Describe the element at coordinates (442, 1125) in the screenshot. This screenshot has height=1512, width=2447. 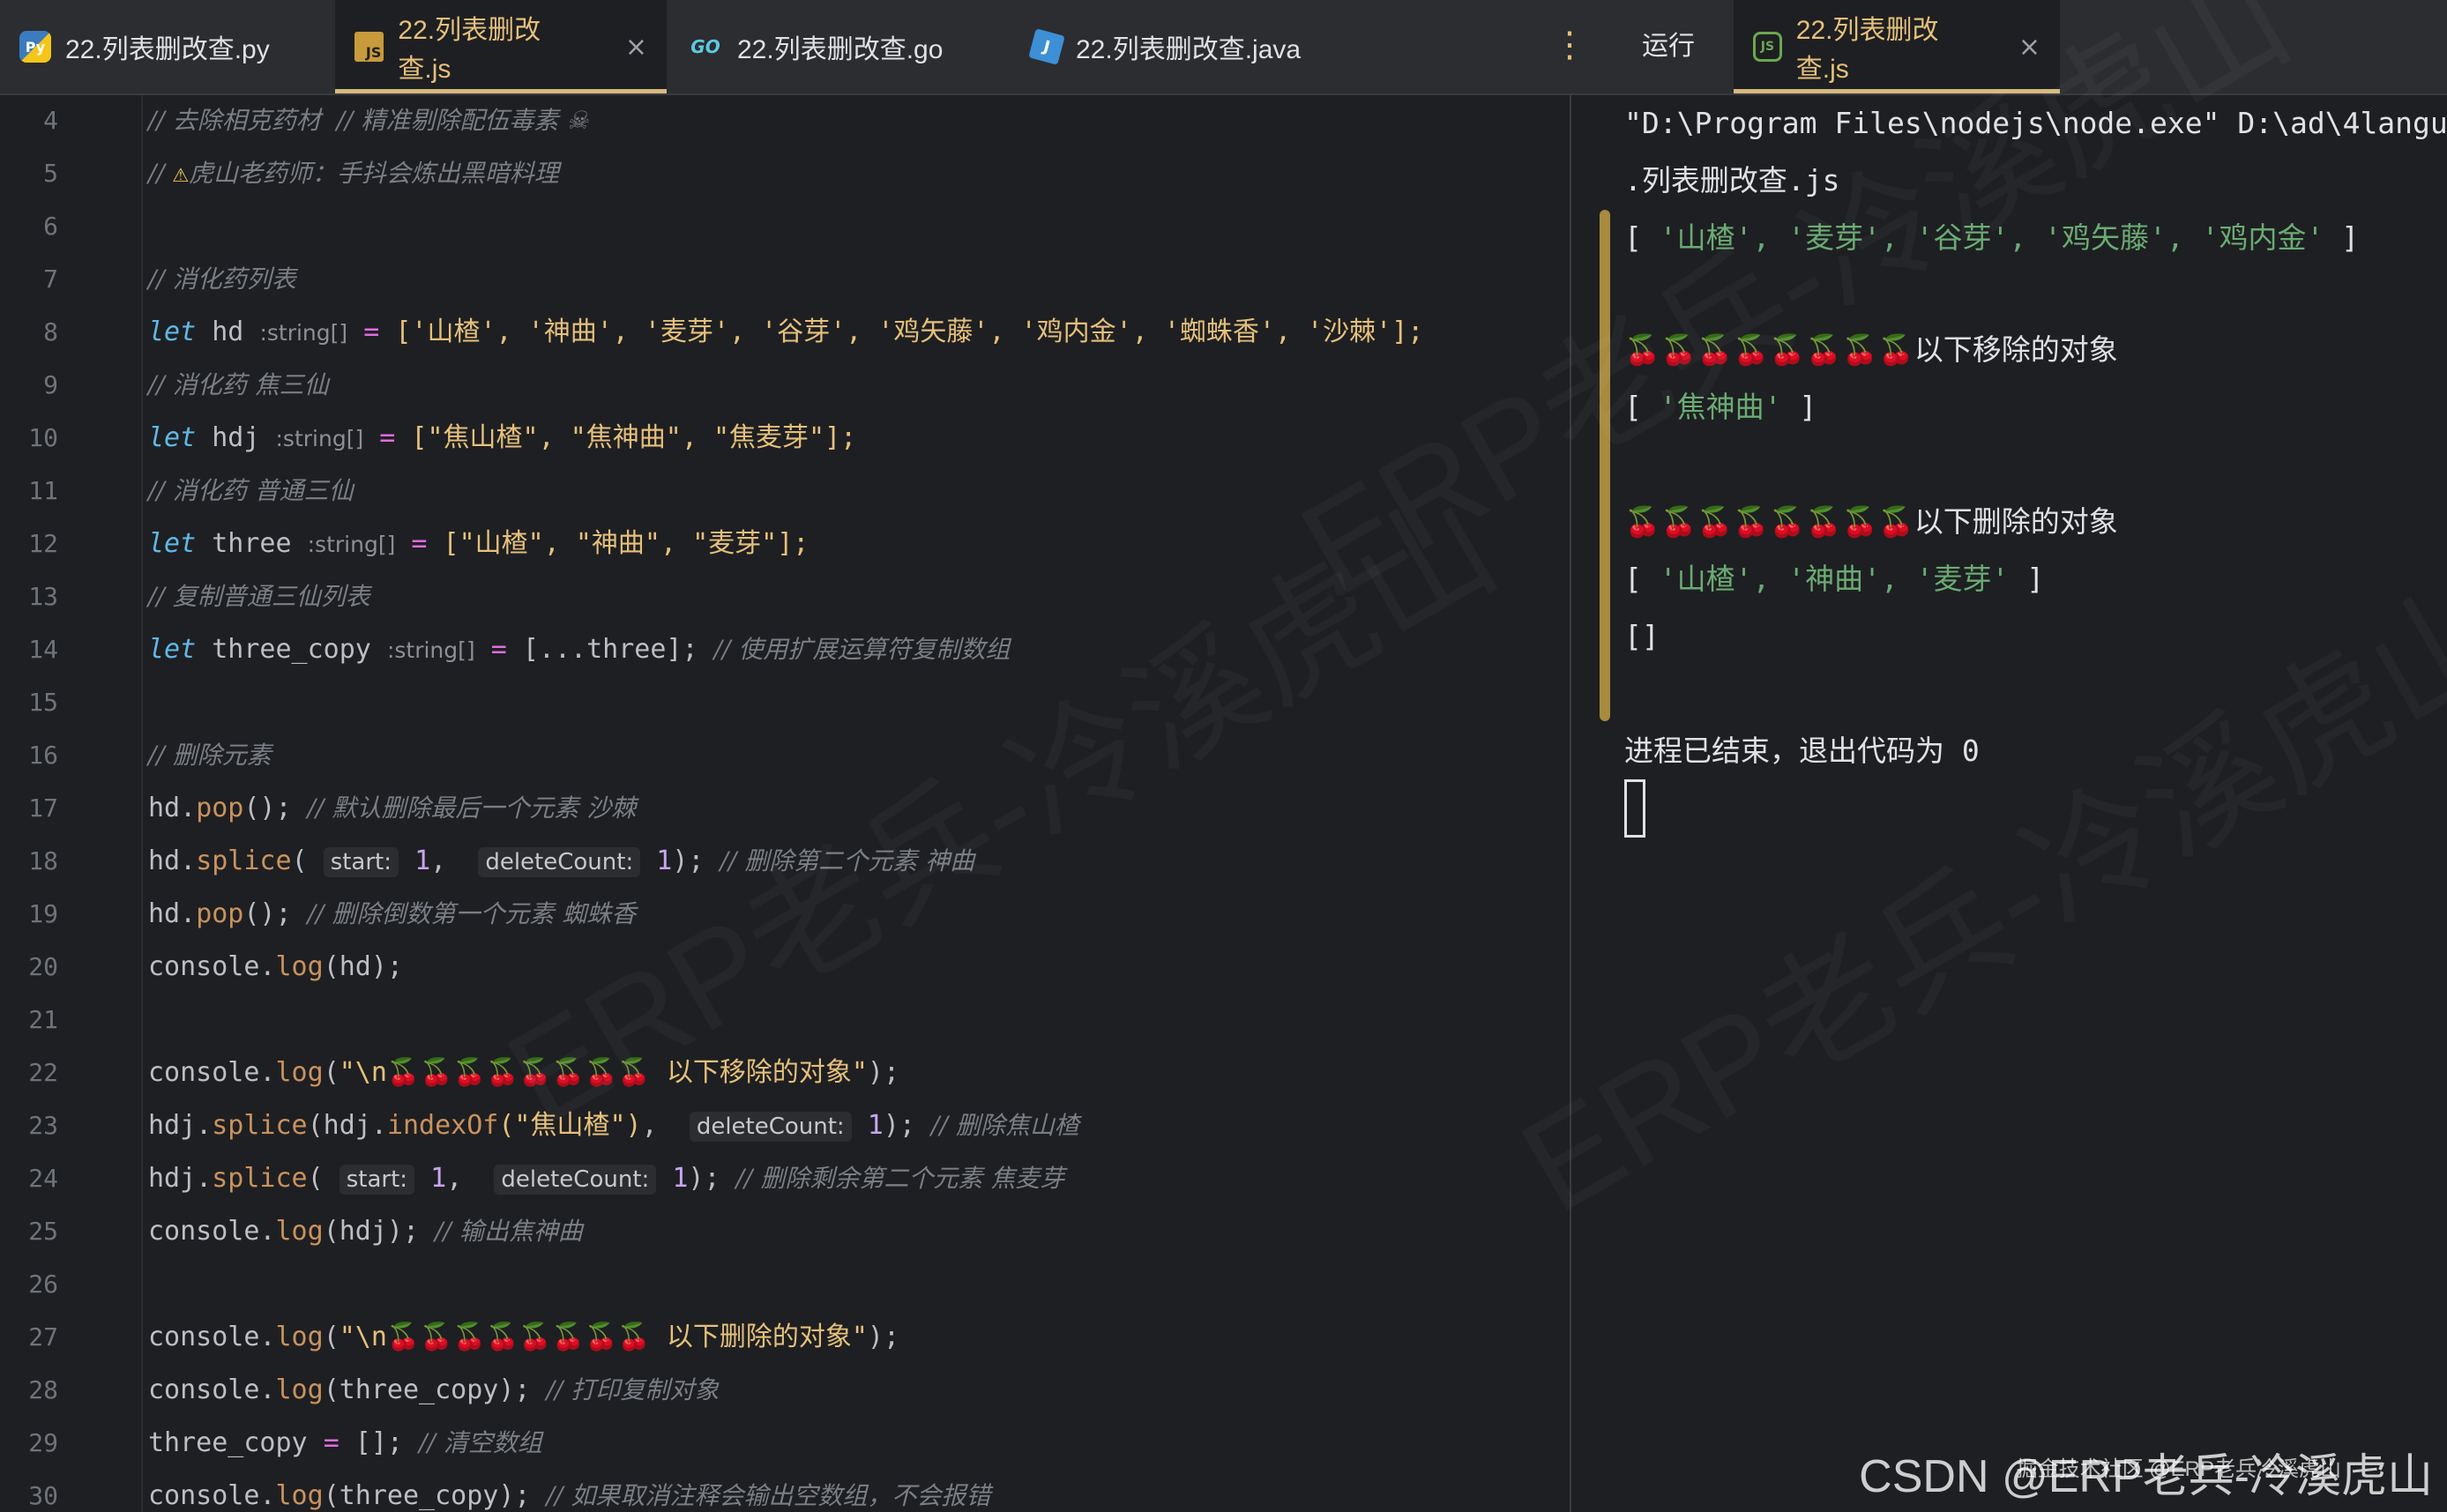
I see `method-name: indexOf` at that location.